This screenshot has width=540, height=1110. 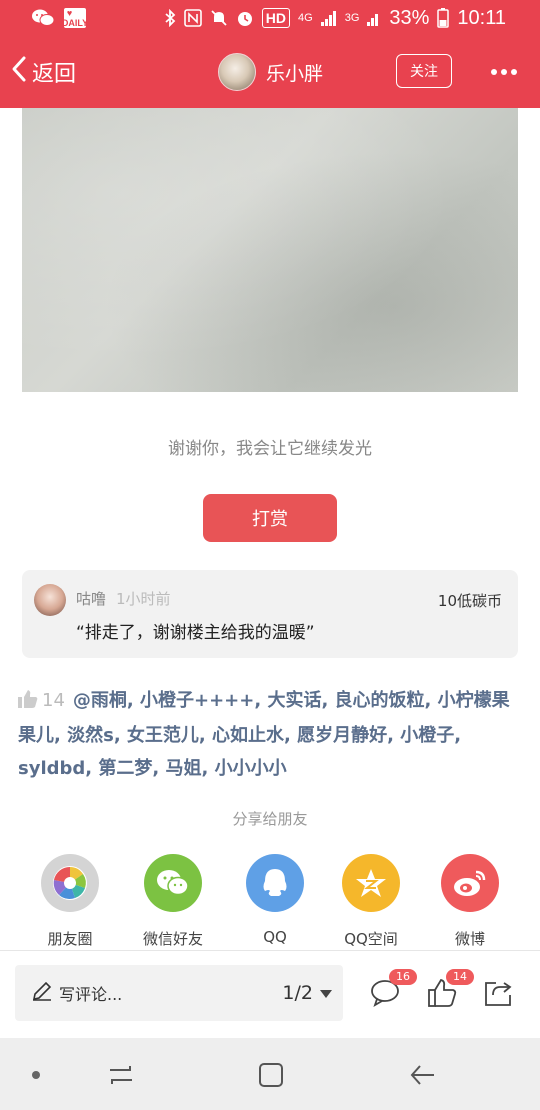 I want to click on share-icon, so click(x=498, y=994).